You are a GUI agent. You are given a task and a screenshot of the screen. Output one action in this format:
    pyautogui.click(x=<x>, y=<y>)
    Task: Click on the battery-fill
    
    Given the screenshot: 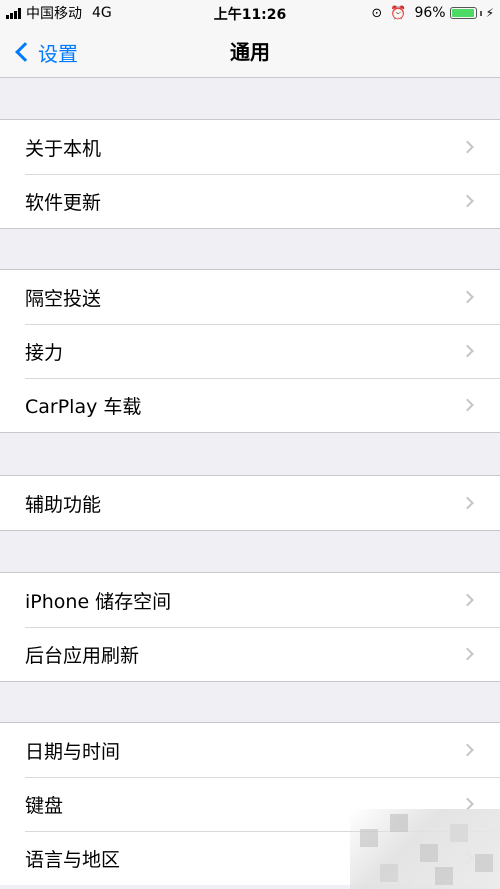 What is the action you would take?
    pyautogui.click(x=462, y=13)
    